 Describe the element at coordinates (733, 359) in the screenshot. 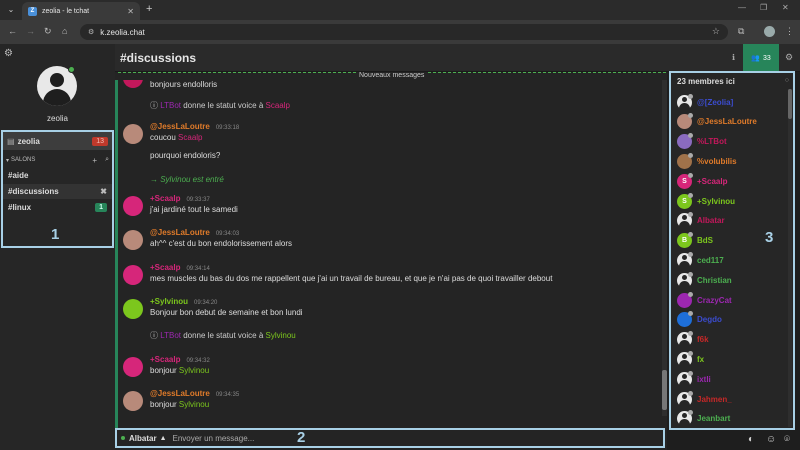

I see `member-item: fx` at that location.